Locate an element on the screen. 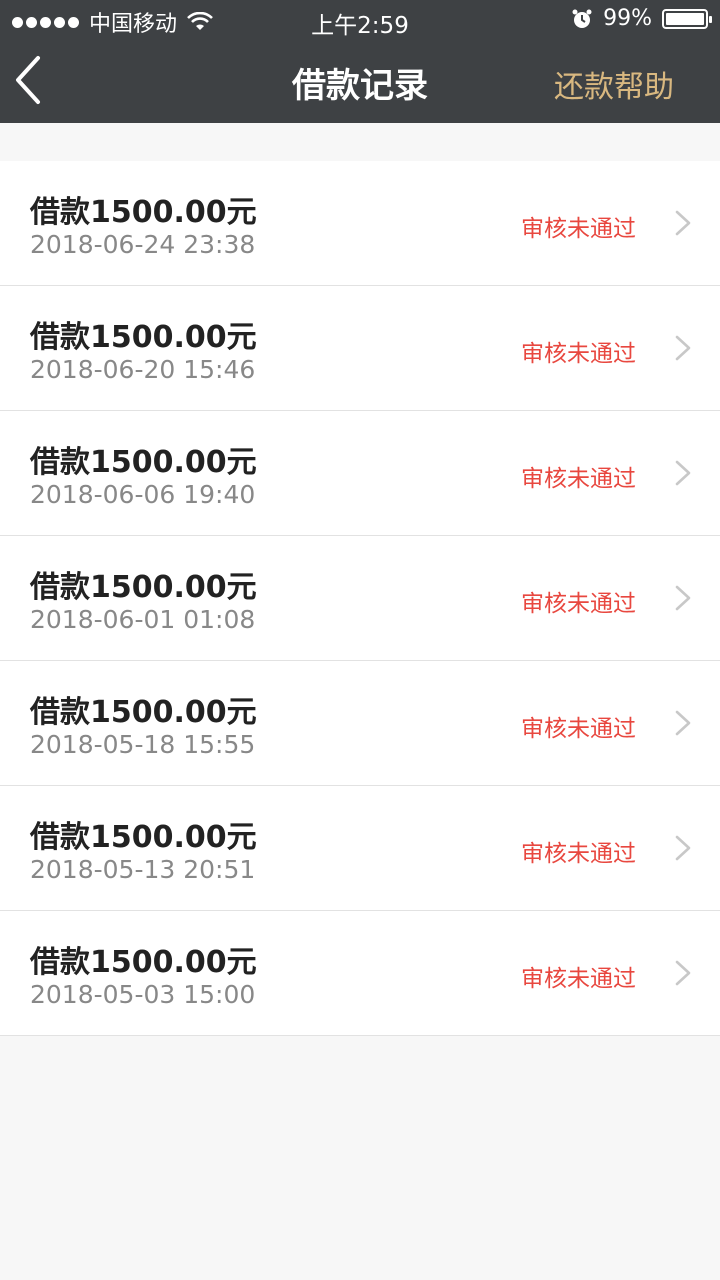  loan-record-row: 借款1500.00元 2018-06-01 01:08 审核未通过 is located at coordinates (360, 598).